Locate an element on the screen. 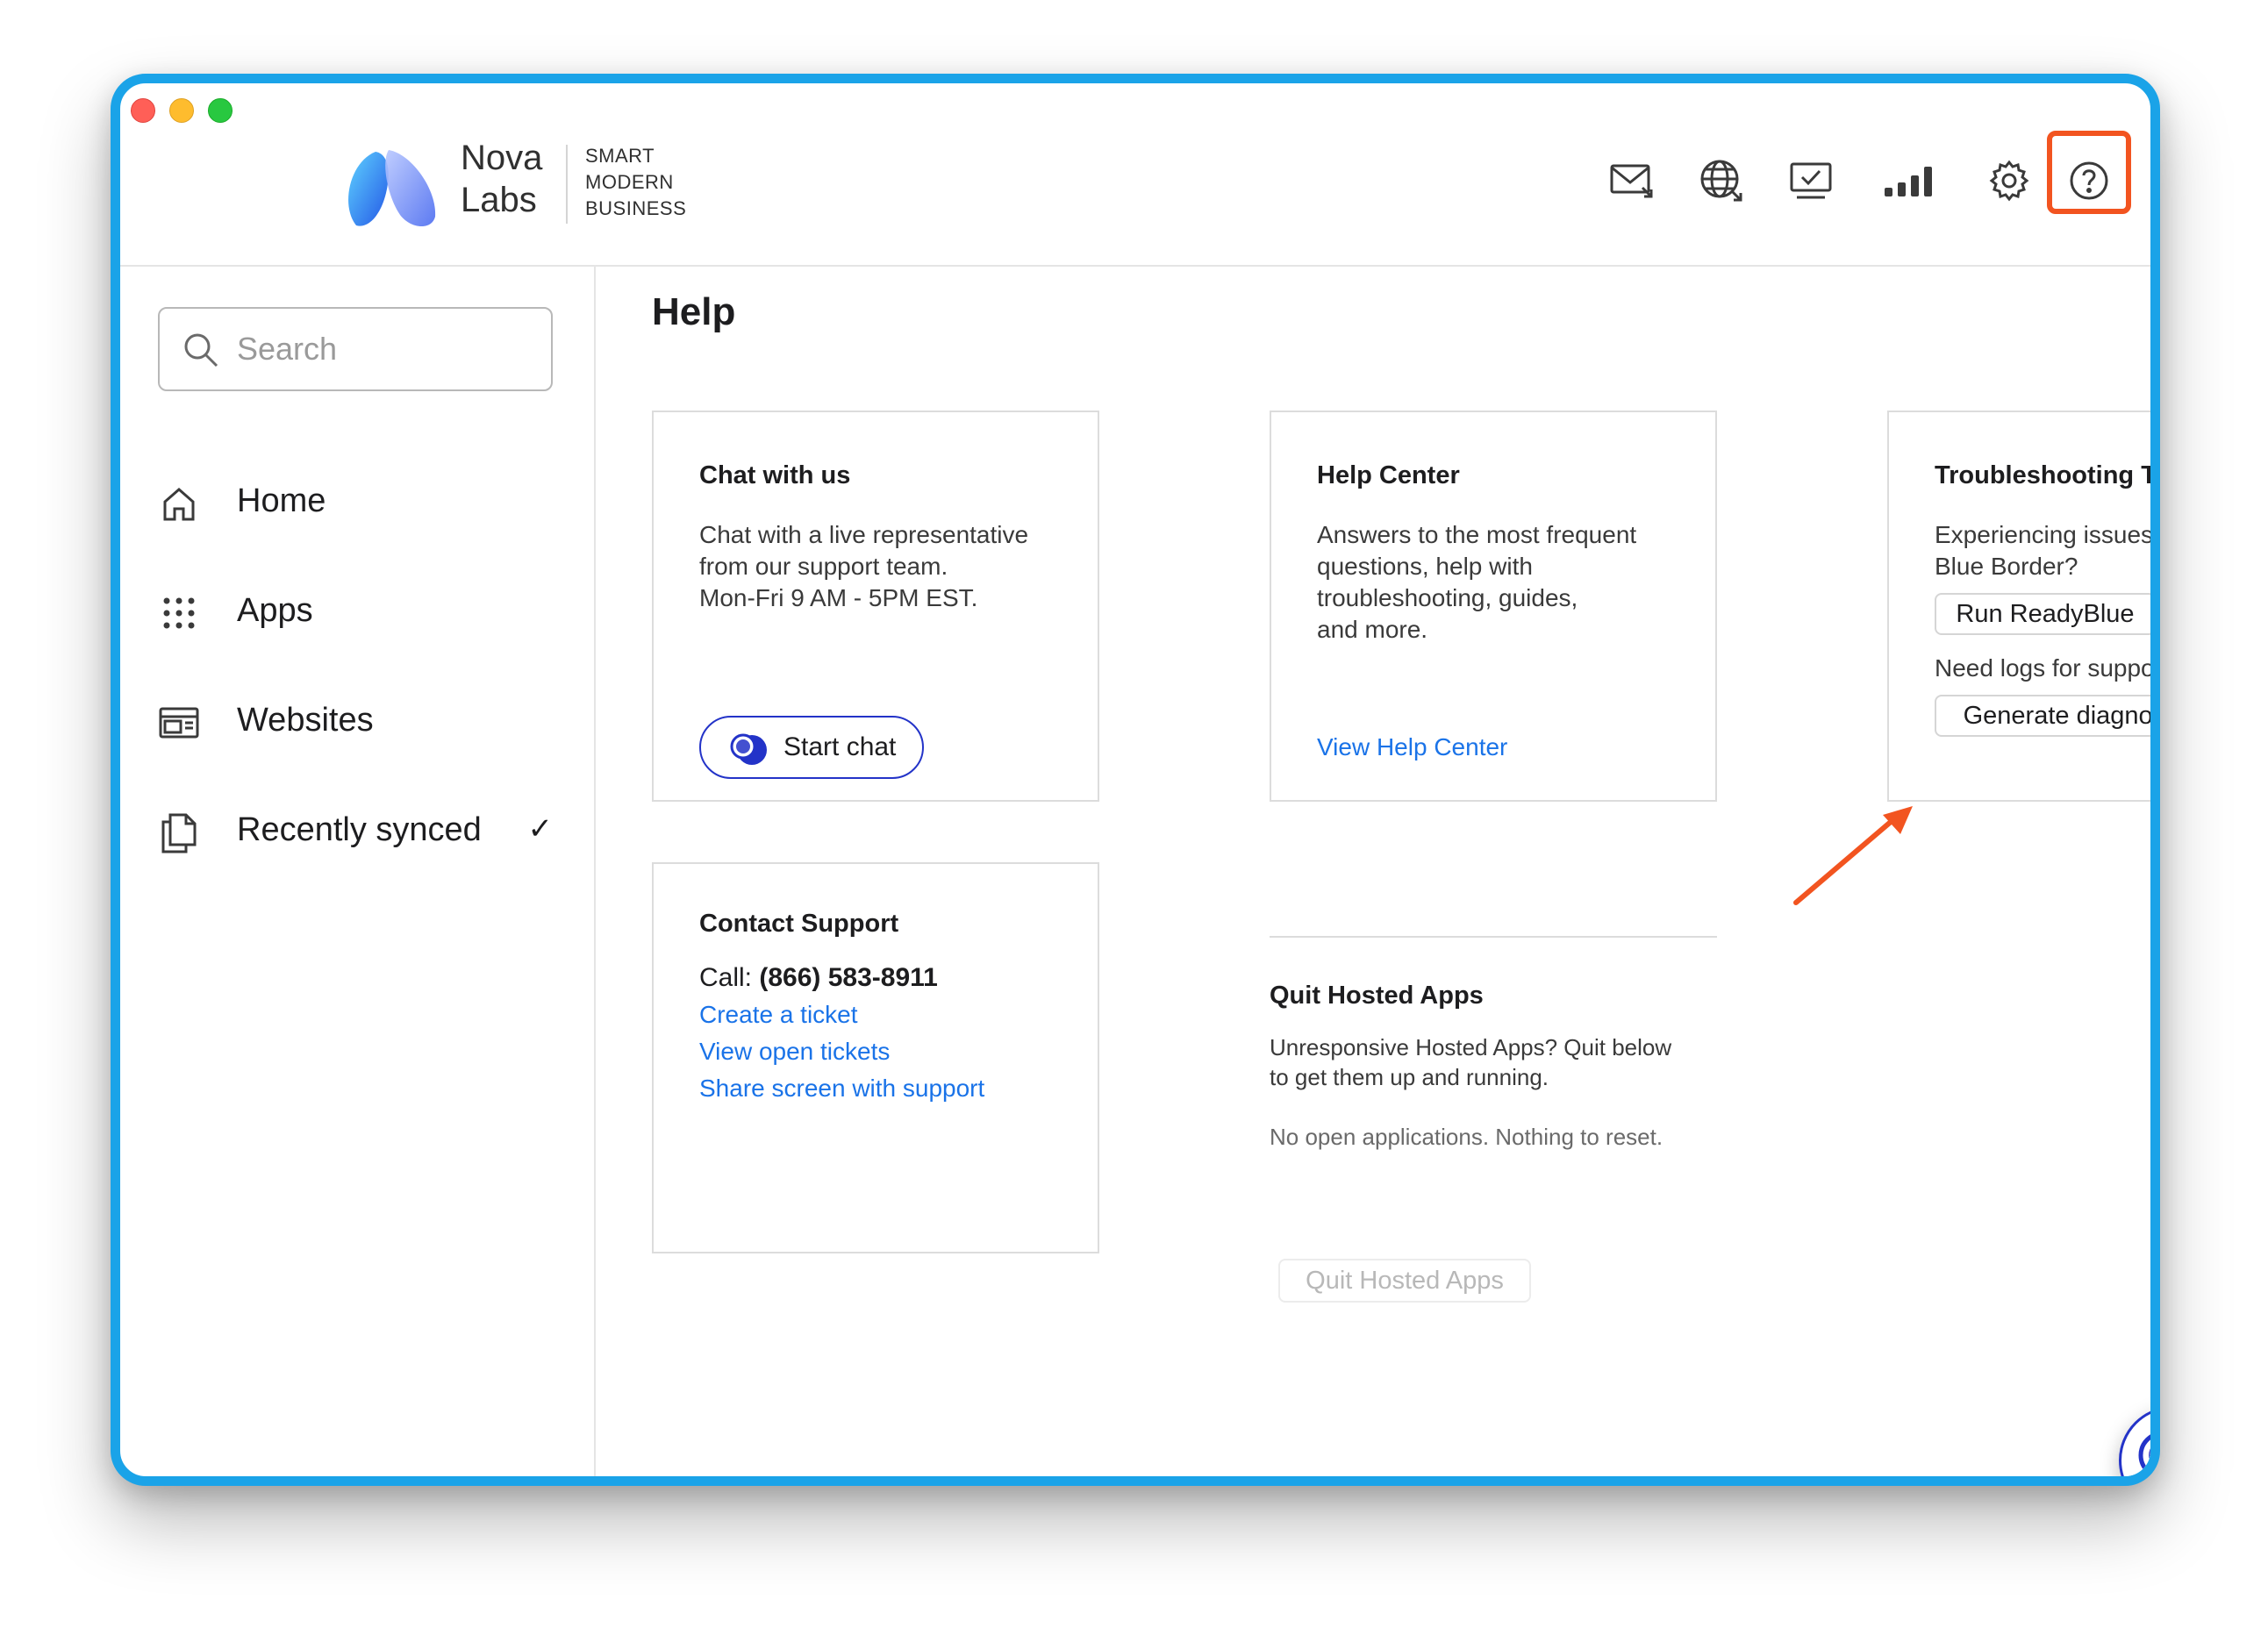 The height and width of the screenshot is (1628, 2268). monitor-check-icon is located at coordinates (1811, 181).